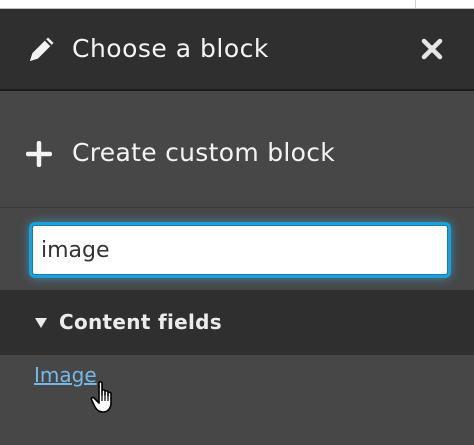  Describe the element at coordinates (39, 154) in the screenshot. I see `plus-icon` at that location.